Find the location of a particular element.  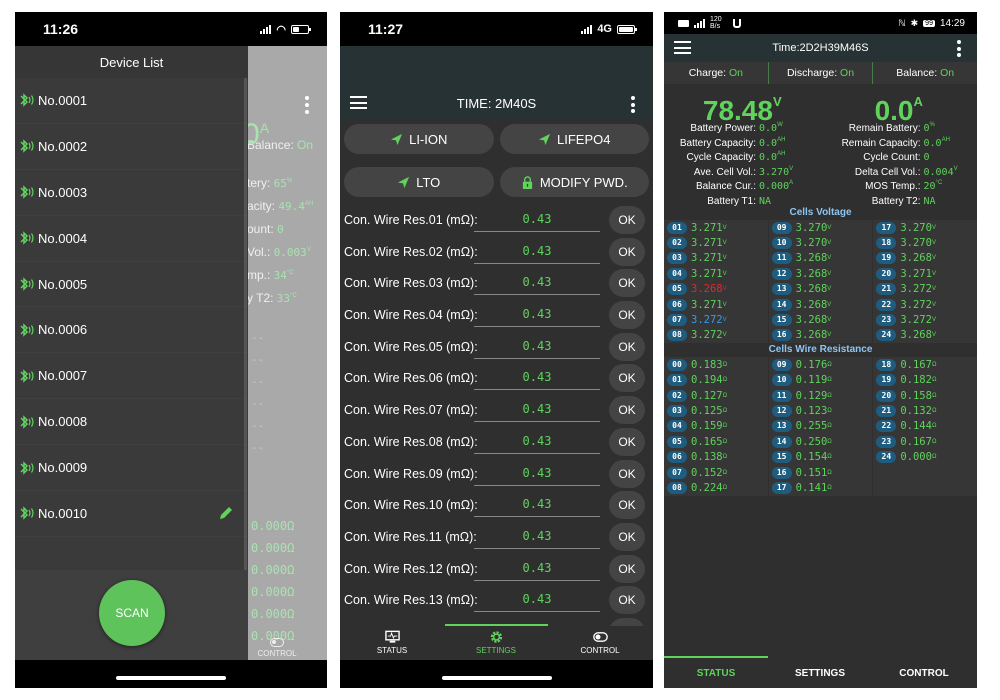

battery-type-button-lifepo4: LIFEPO4 is located at coordinates (574, 139).